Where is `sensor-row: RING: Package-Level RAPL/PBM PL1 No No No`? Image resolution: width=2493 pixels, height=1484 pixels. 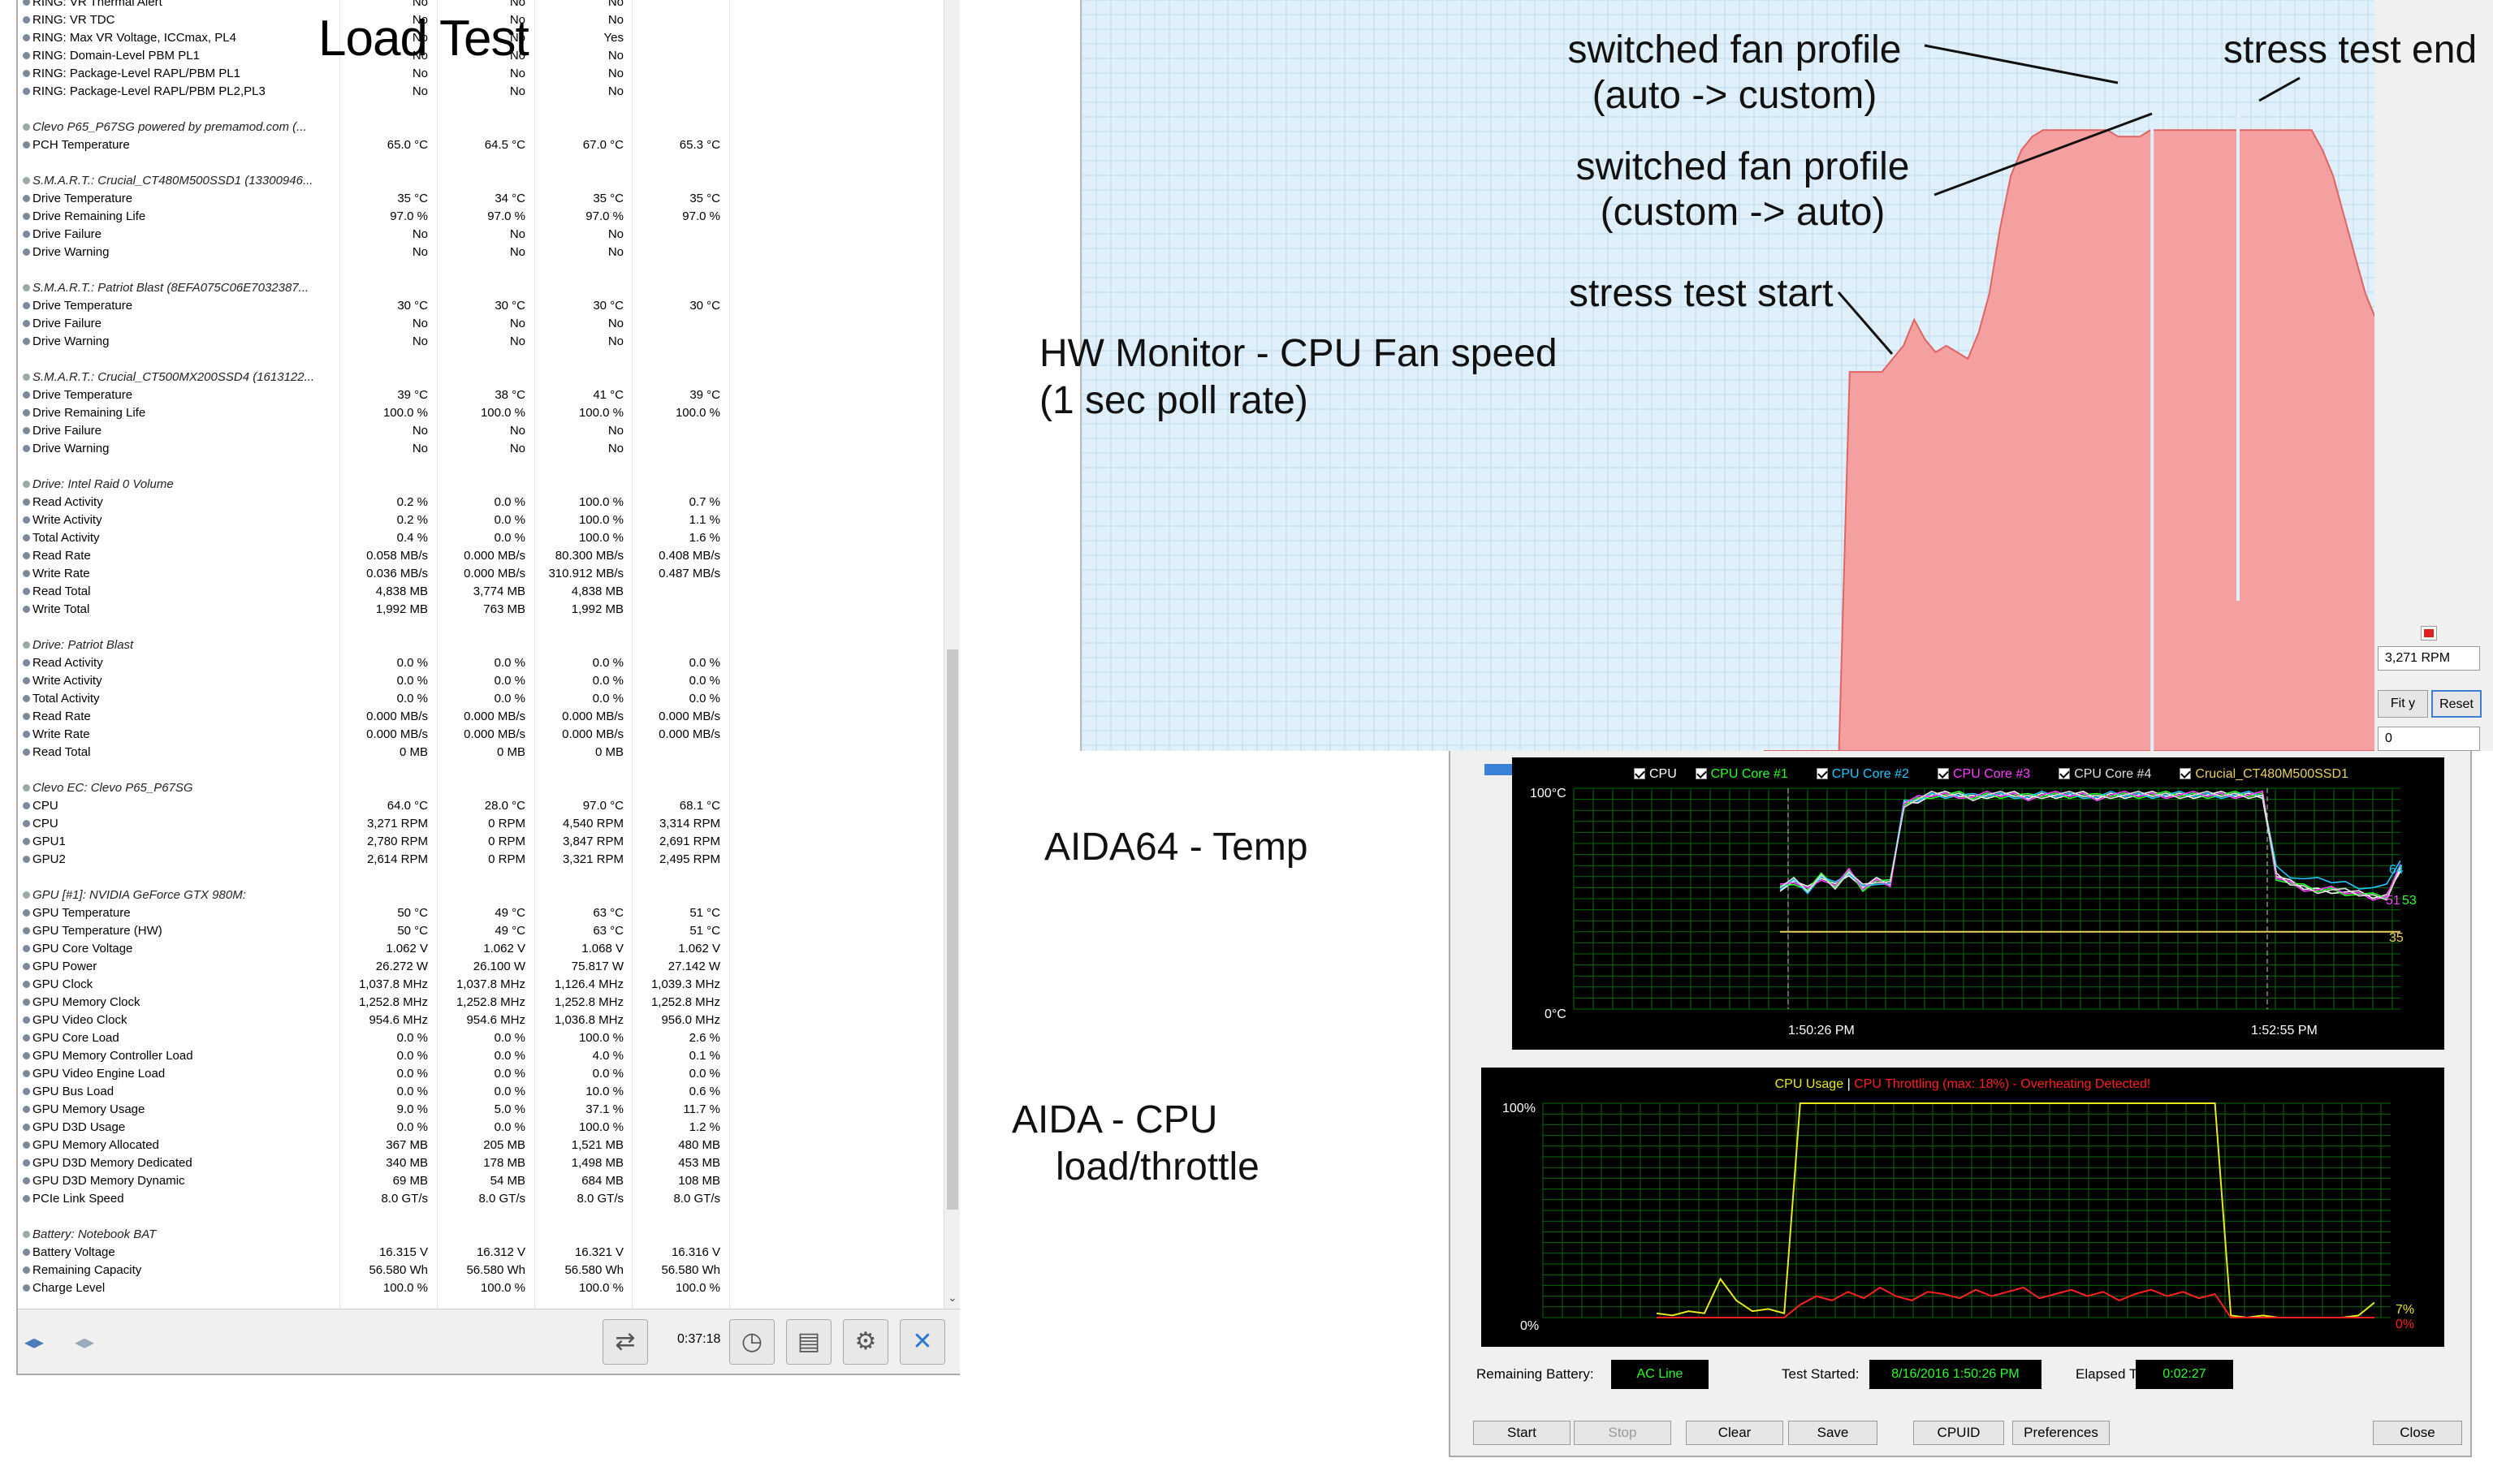 sensor-row: RING: Package-Level RAPL/PBM PL1 No No No is located at coordinates (481, 74).